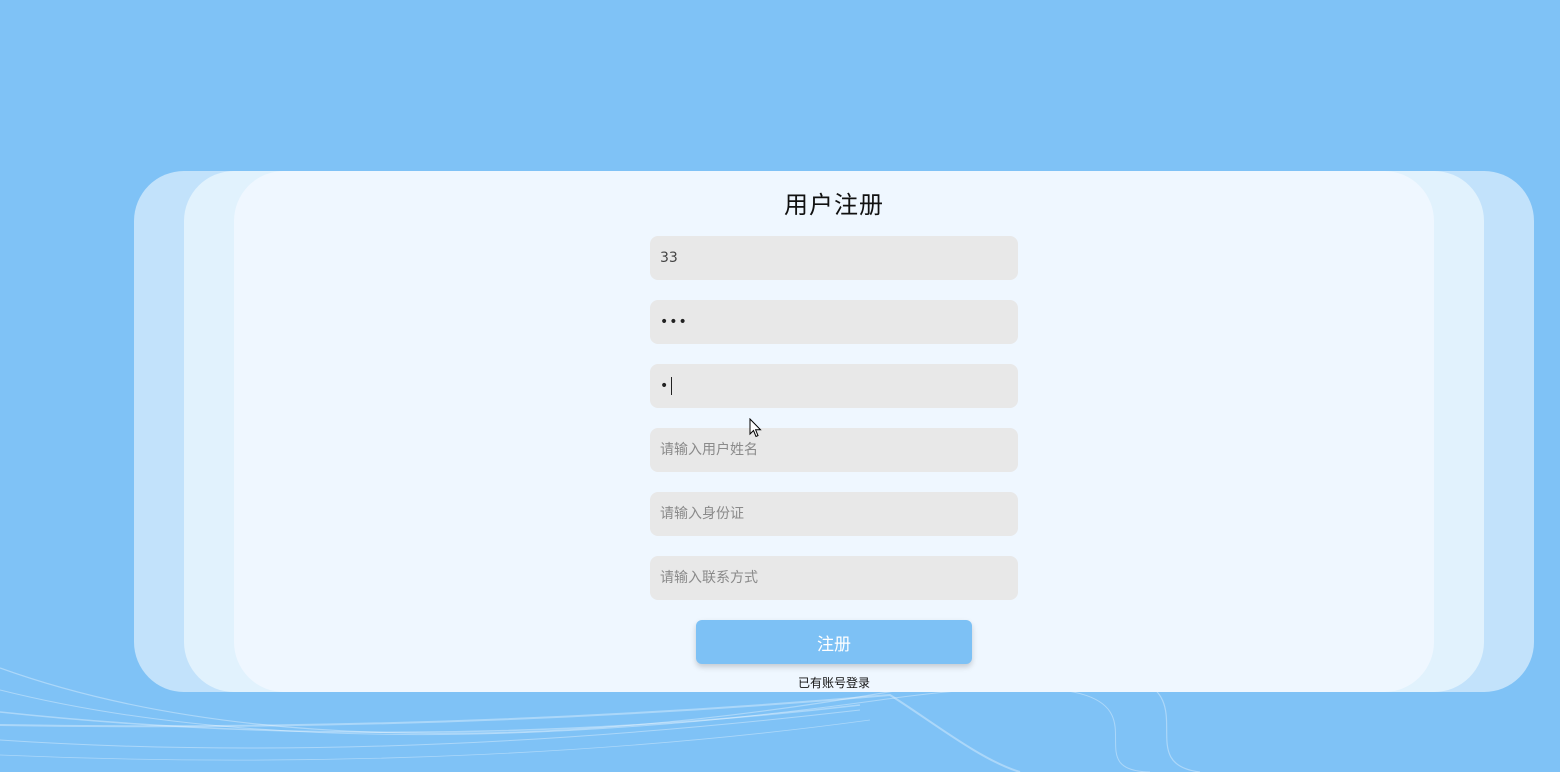 The width and height of the screenshot is (1560, 772). Describe the element at coordinates (665, 386) in the screenshot. I see `confirm-password-masked-value: •` at that location.